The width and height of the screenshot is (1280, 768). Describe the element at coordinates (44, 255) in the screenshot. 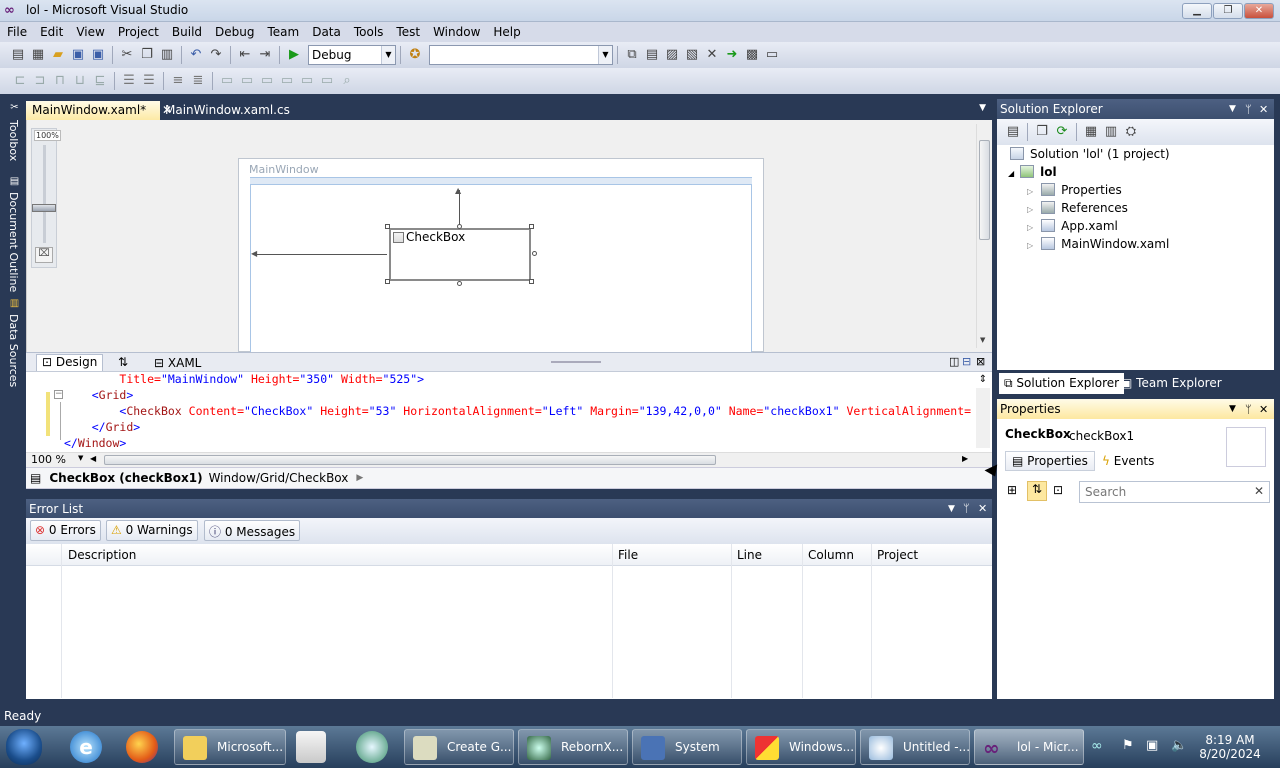

I see `fit-to-window-icon: ⌧` at that location.